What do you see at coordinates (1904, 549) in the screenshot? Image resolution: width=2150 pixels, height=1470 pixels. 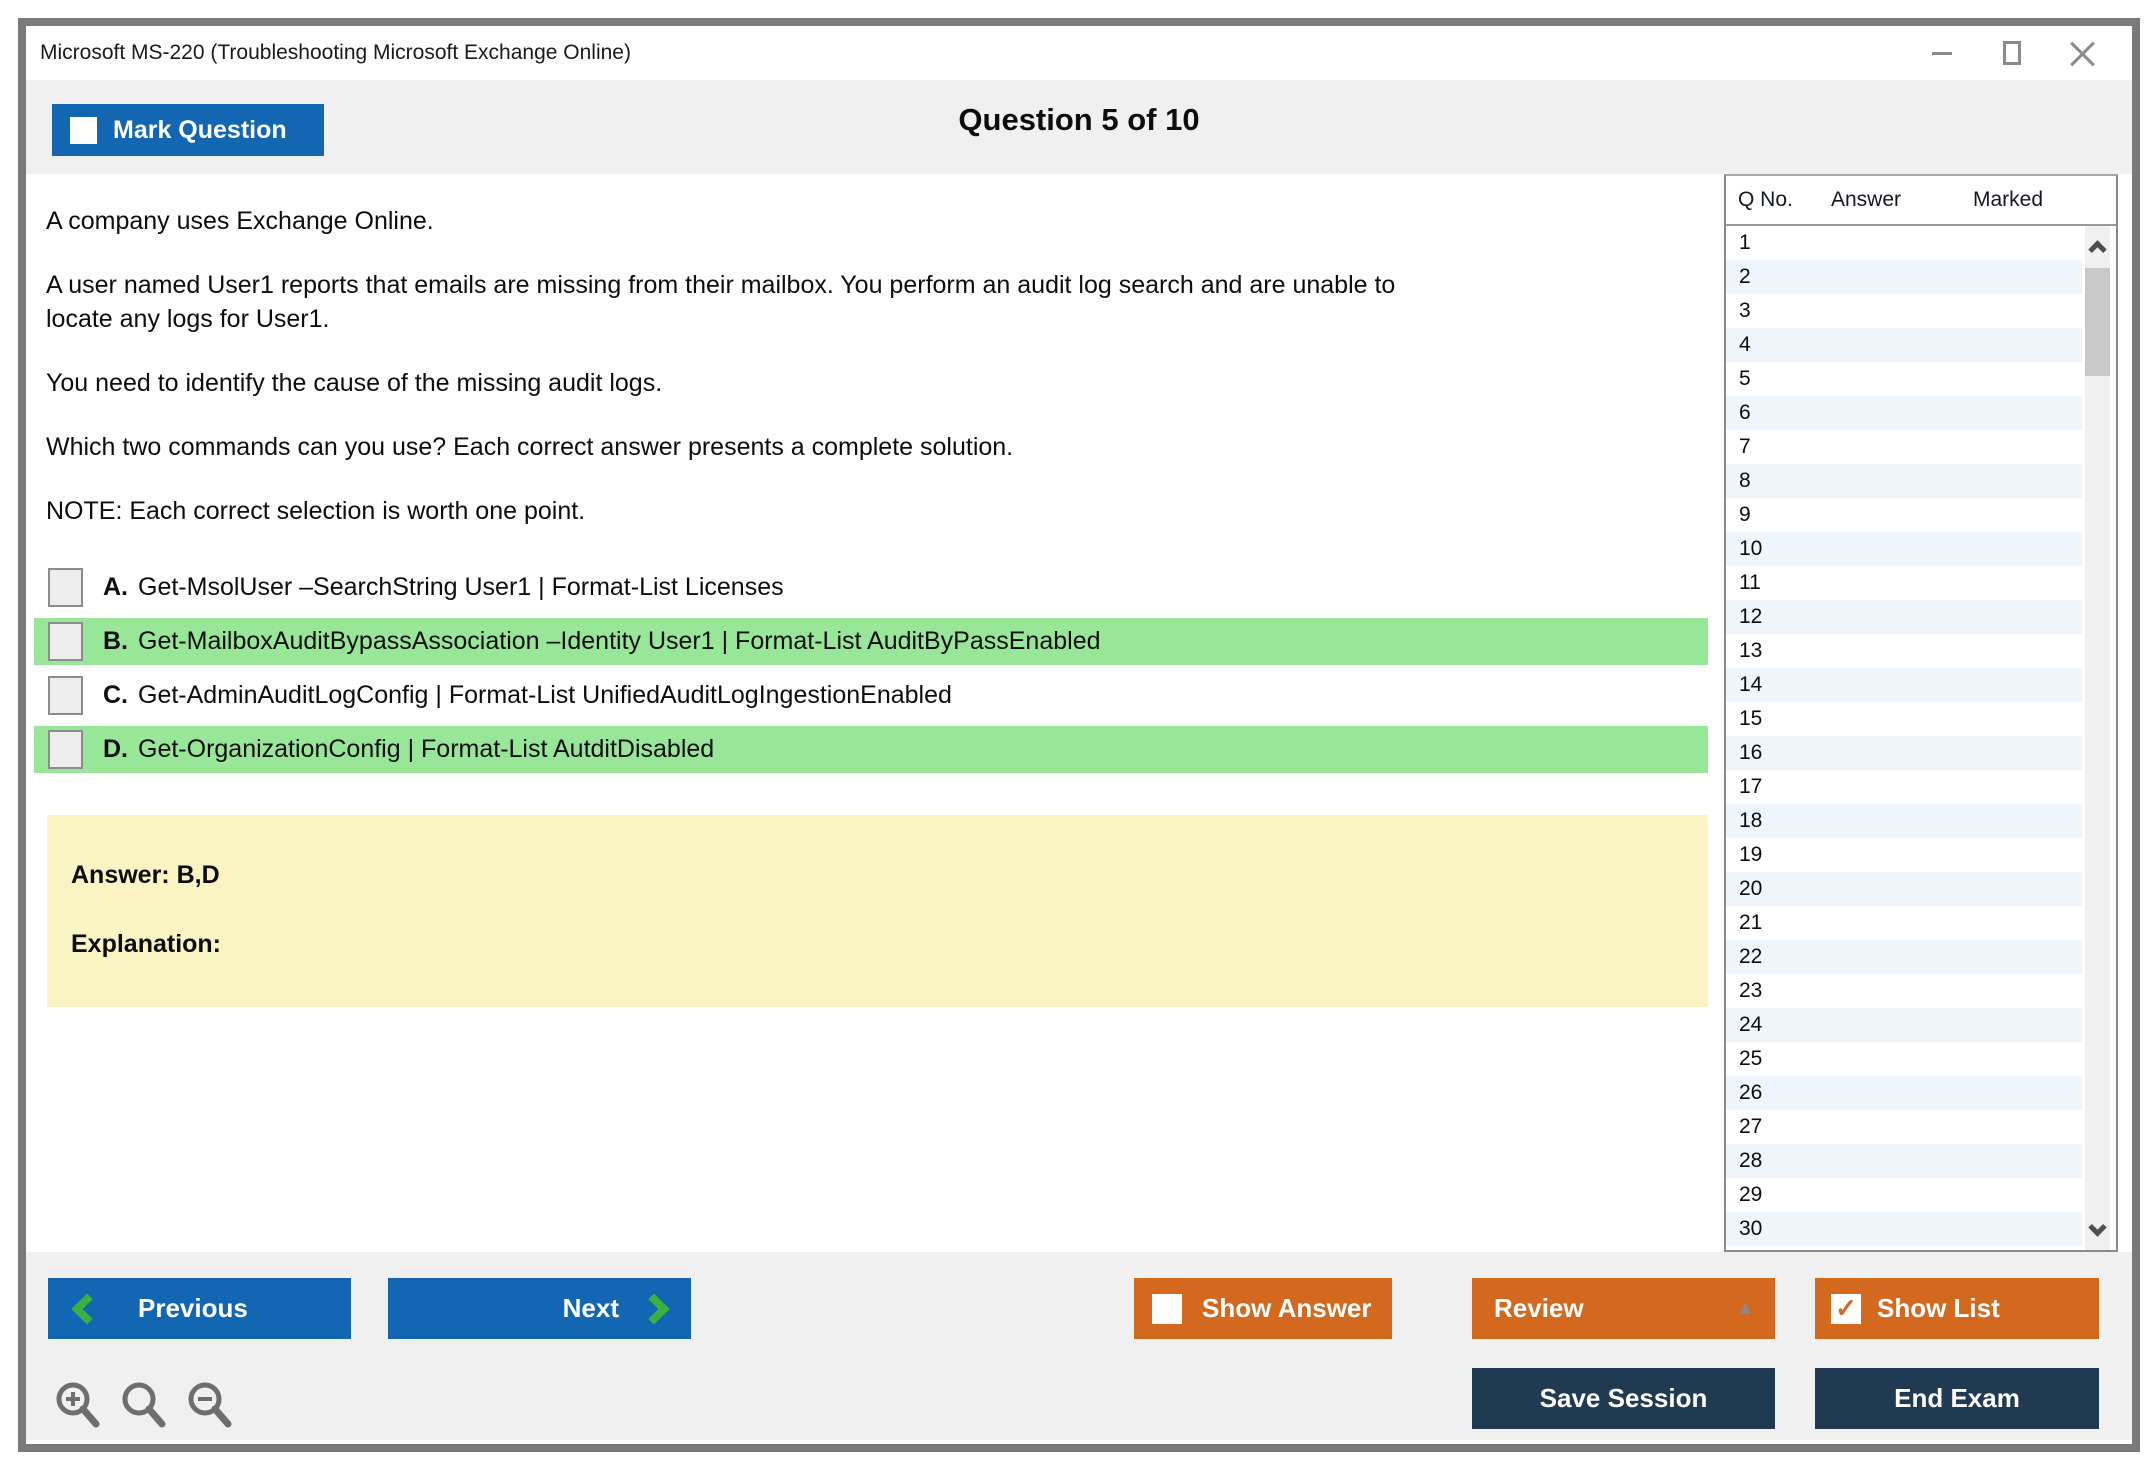 I see `question-list-row: 10` at bounding box center [1904, 549].